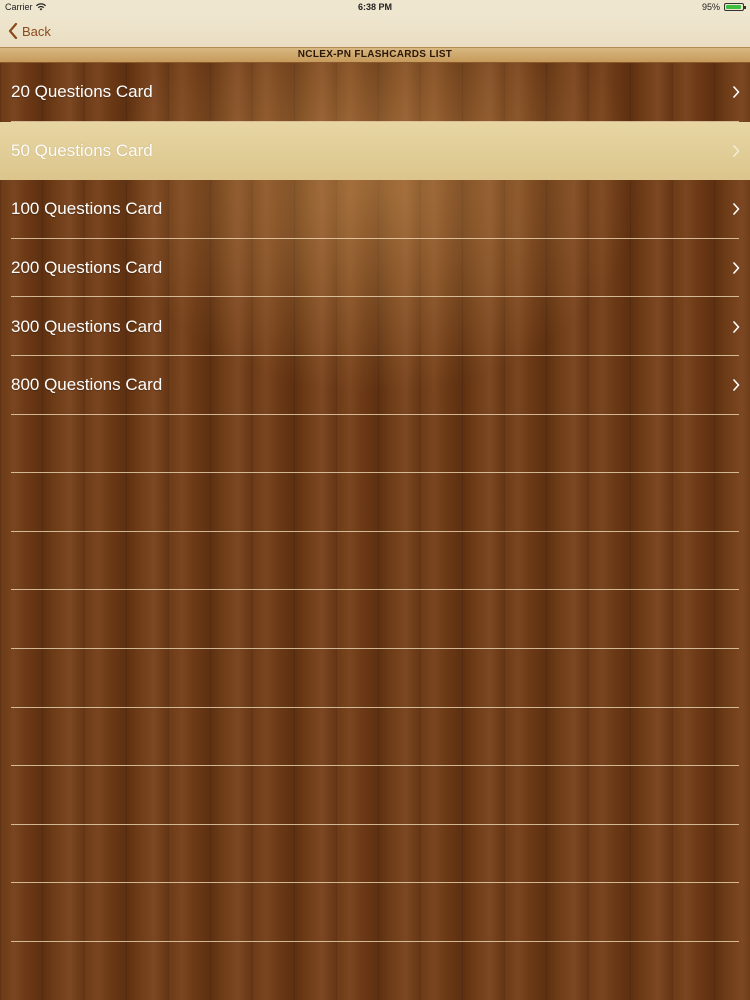  Describe the element at coordinates (375, 31) in the screenshot. I see `navigation-bar: Back` at that location.